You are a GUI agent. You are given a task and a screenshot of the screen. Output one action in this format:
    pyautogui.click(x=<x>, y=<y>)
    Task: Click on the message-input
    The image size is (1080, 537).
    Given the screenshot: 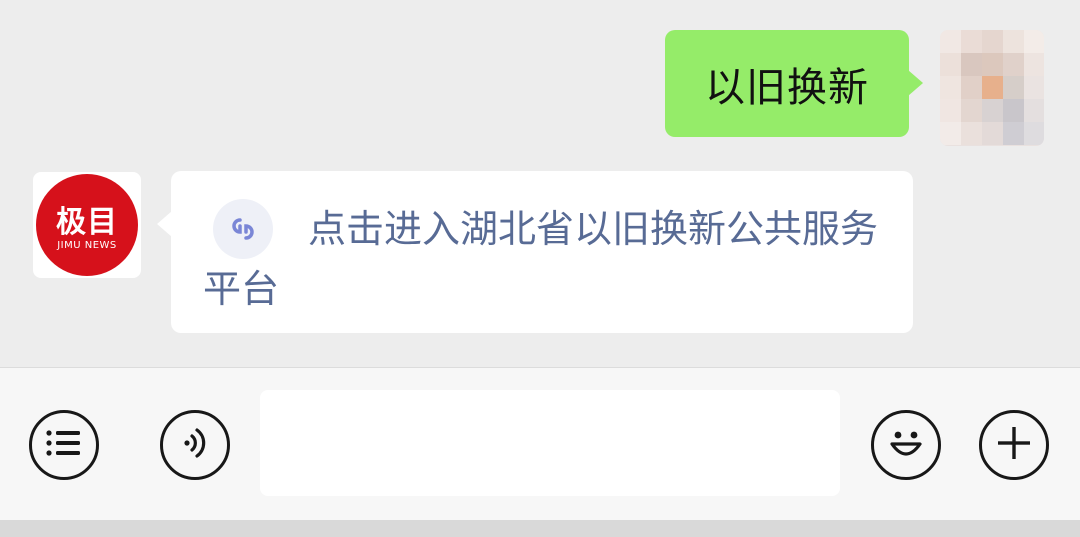 What is the action you would take?
    pyautogui.click(x=550, y=443)
    